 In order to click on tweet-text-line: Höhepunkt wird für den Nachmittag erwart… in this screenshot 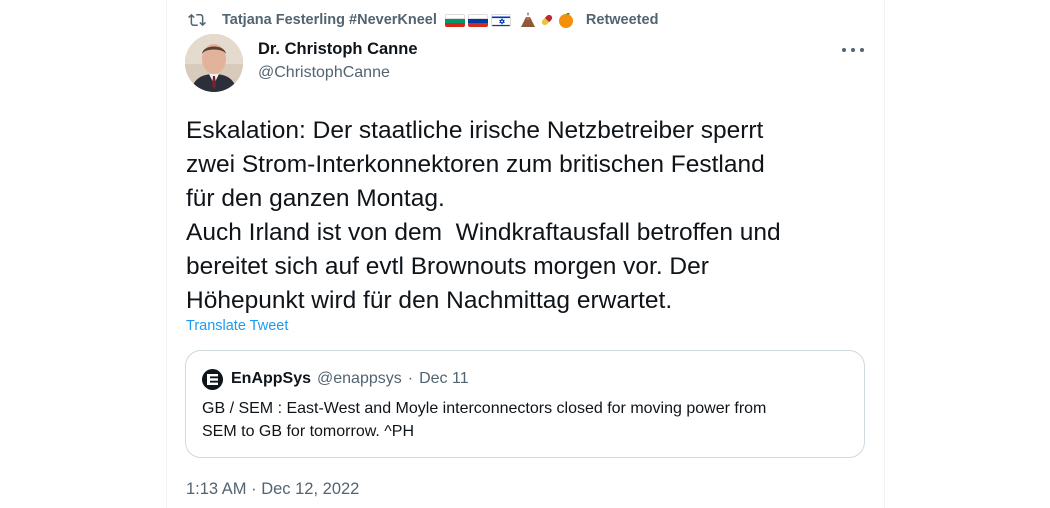, I will do `click(429, 300)`.